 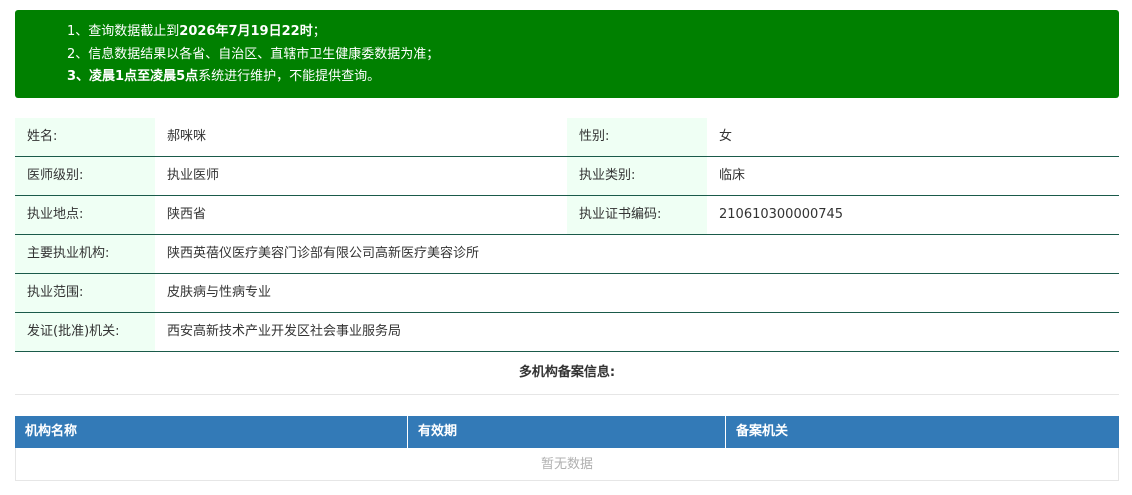 I want to click on notice-text: 系统进行维护，不能提供查询。, so click(x=289, y=76).